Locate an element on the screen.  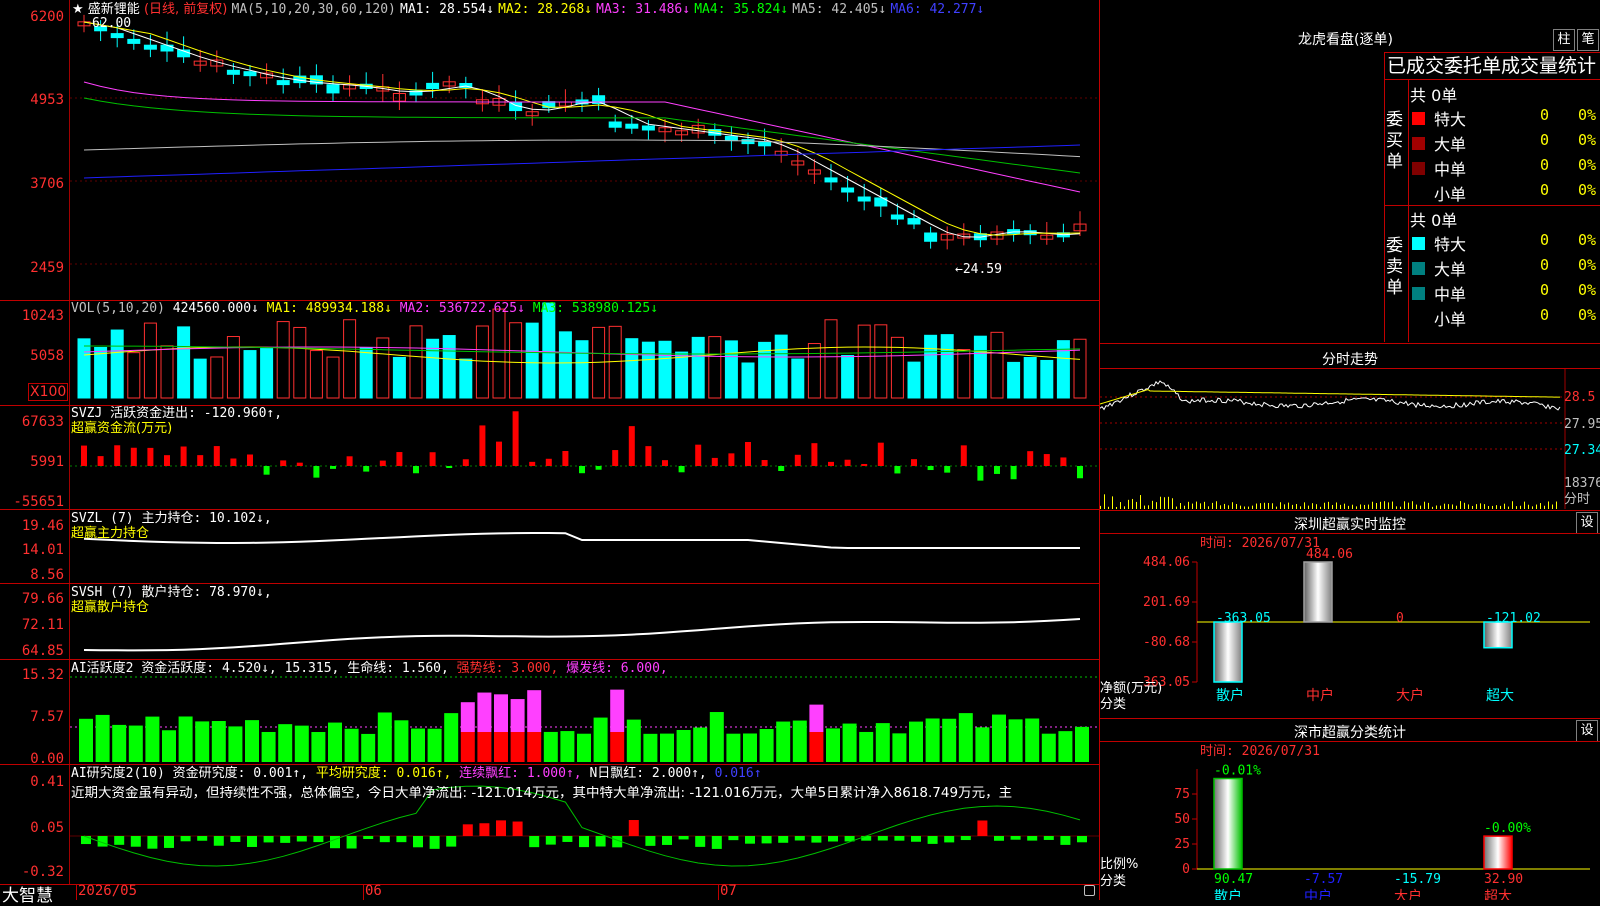
svzl-title: SVZL (7) 主力持仓: 10.102↓, is located at coordinates (171, 518).